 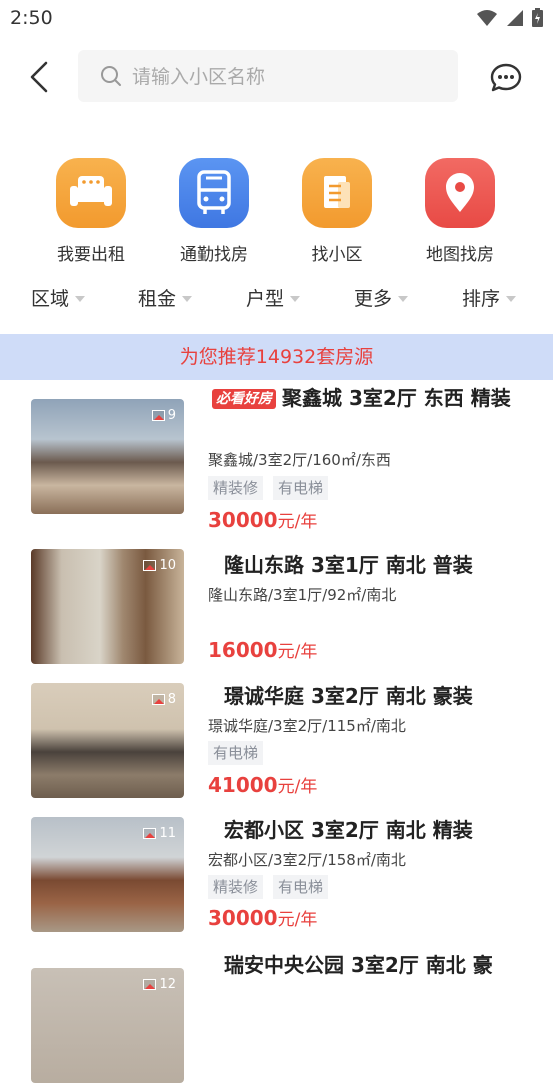 What do you see at coordinates (481, 299) in the screenshot?
I see `filter-label: 排序` at bounding box center [481, 299].